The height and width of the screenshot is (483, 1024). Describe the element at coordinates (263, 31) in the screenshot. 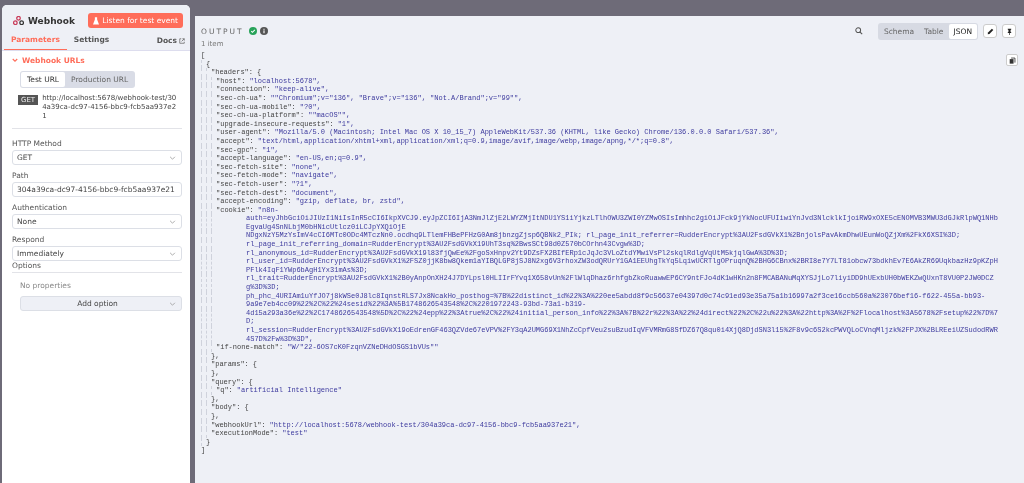

I see `info-icon` at that location.